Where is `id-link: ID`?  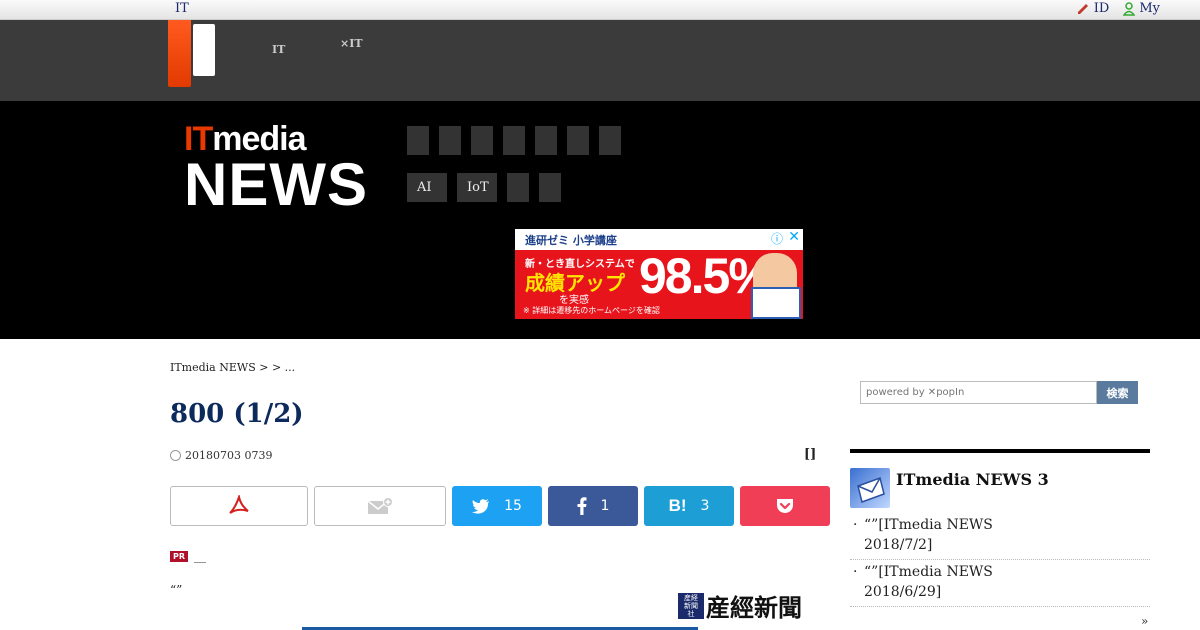 id-link: ID is located at coordinates (1093, 8).